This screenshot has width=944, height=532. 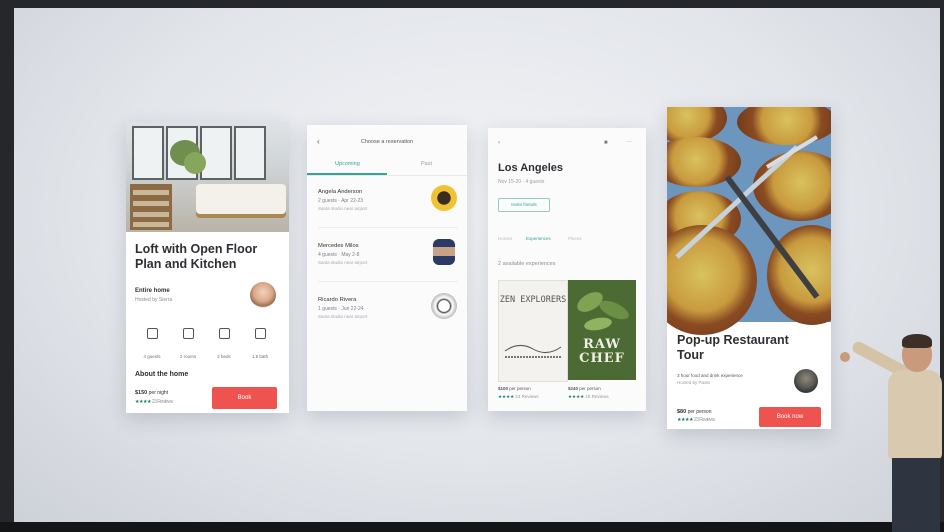 What do you see at coordinates (521, 182) in the screenshot?
I see `trip-dates: Nov 15-20 · 4 guests` at bounding box center [521, 182].